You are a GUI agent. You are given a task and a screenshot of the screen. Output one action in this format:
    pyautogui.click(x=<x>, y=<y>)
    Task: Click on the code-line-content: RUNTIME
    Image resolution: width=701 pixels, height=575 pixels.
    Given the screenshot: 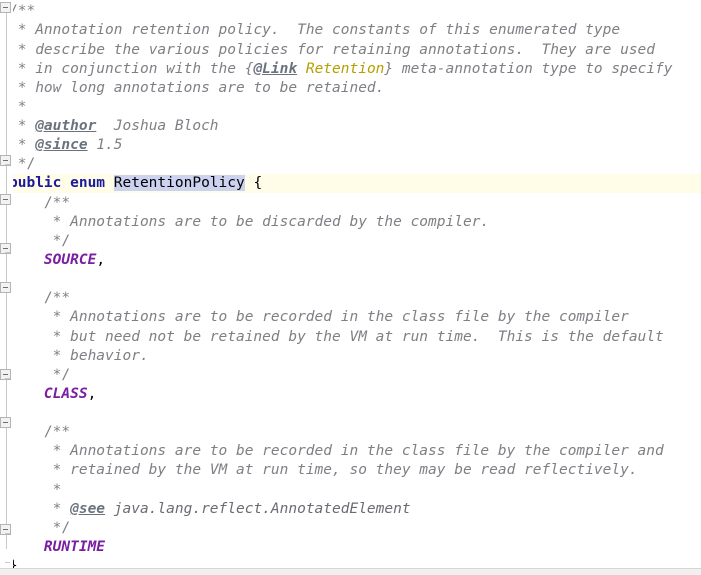 What is the action you would take?
    pyautogui.click(x=52, y=547)
    